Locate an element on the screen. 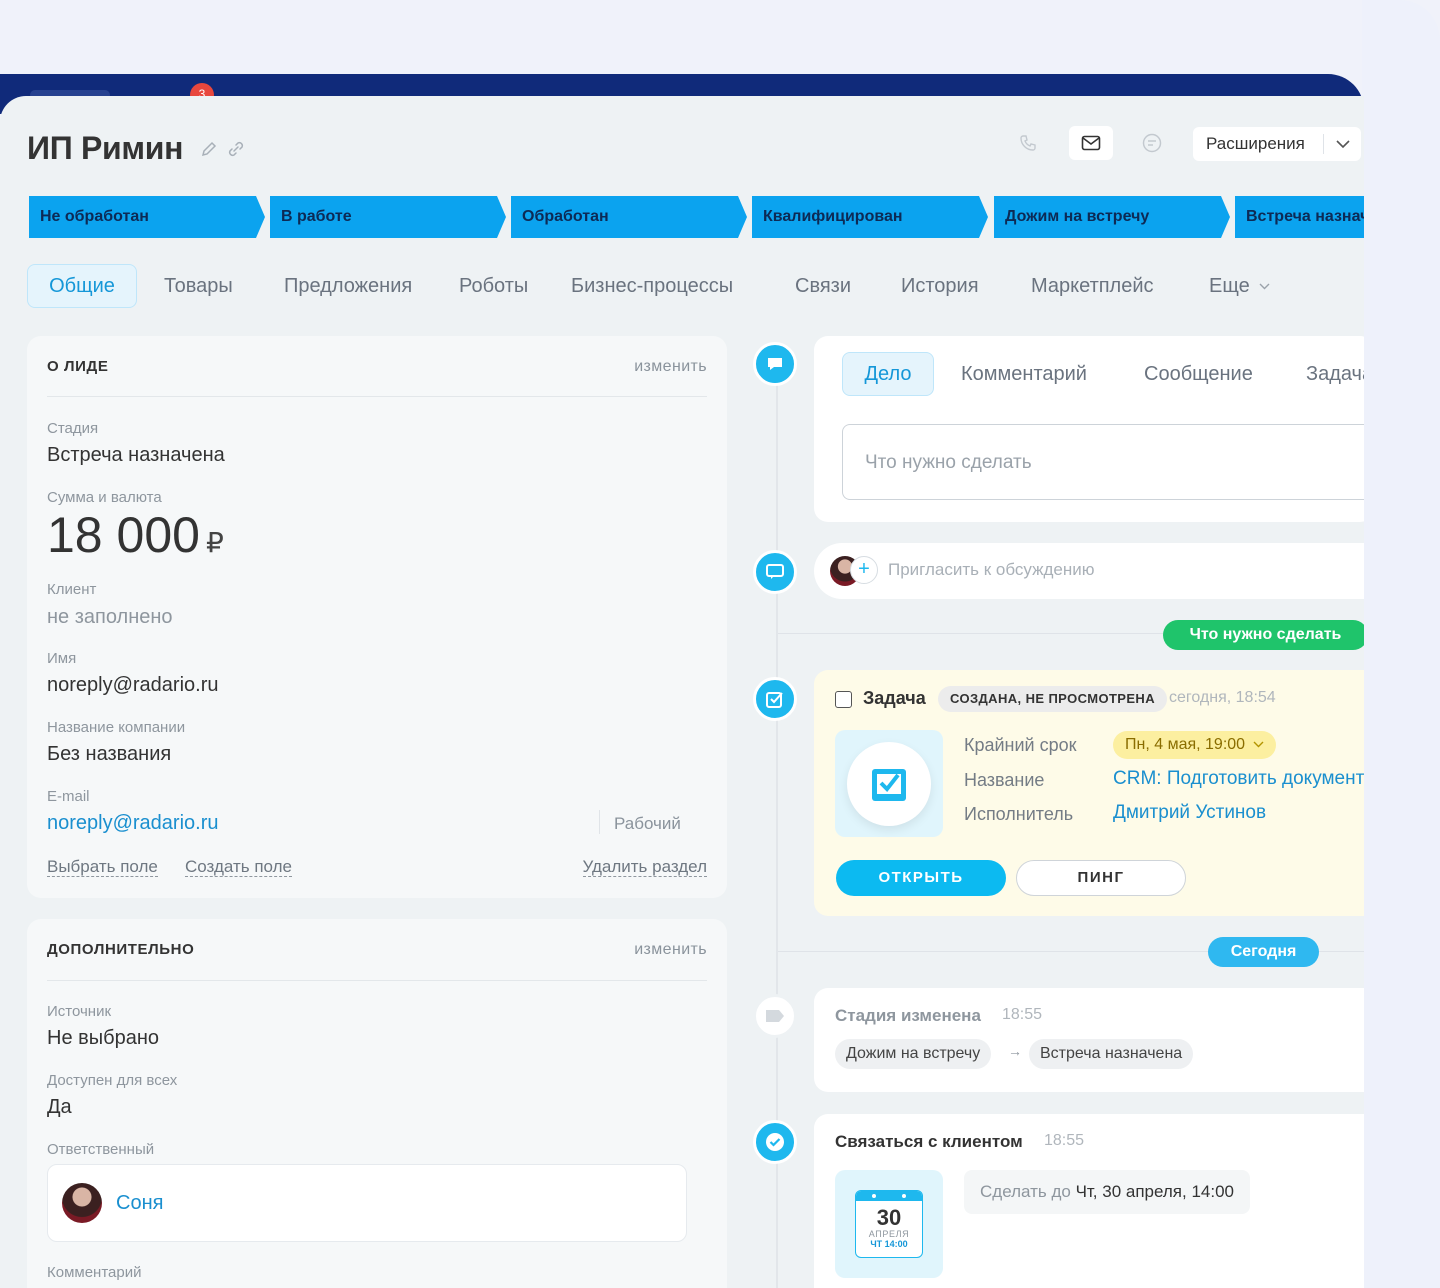 The width and height of the screenshot is (1440, 1288). task-check-icon is located at coordinates (889, 784).